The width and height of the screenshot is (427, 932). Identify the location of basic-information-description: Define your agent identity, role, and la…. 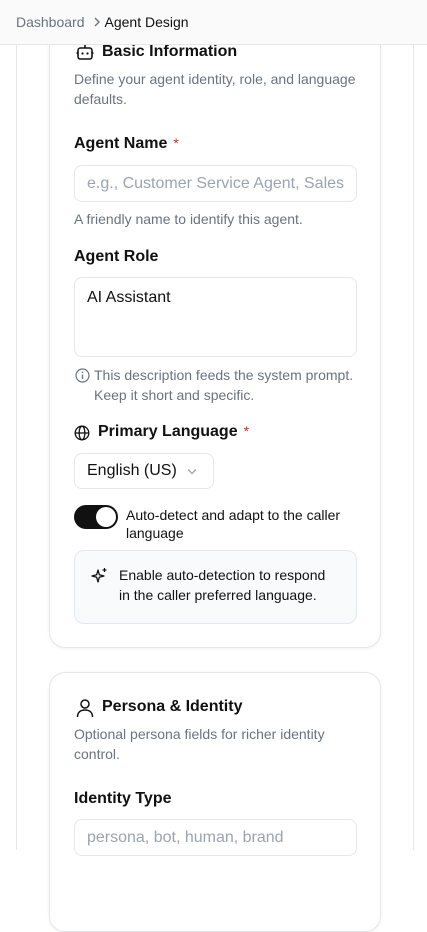
(215, 89).